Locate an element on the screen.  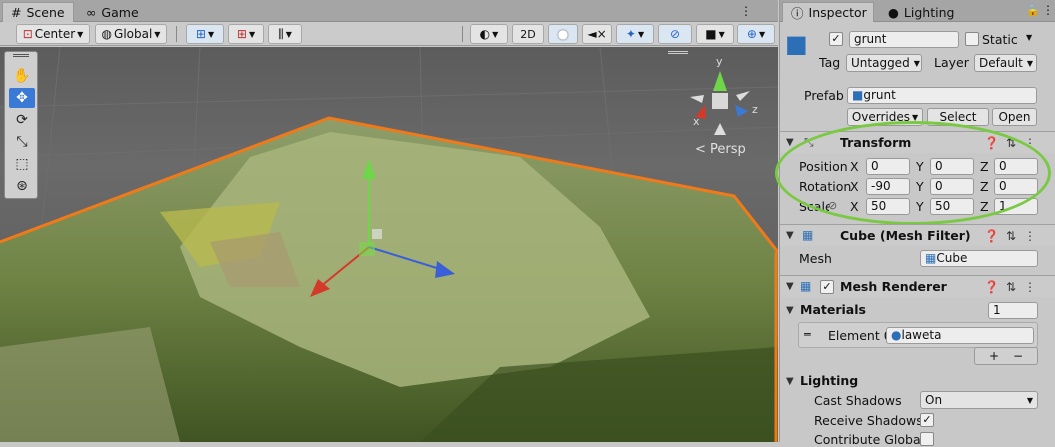
move-tool-button: ✥ is located at coordinates (22, 98).